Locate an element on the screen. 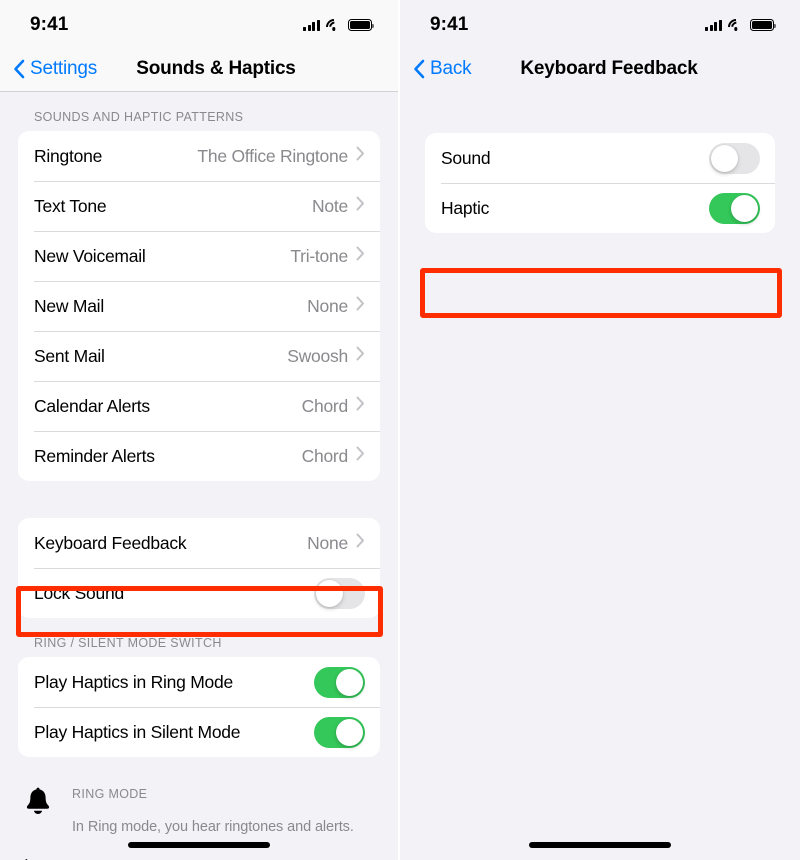  play-haptics-ring-mode-toggle is located at coordinates (339, 682).